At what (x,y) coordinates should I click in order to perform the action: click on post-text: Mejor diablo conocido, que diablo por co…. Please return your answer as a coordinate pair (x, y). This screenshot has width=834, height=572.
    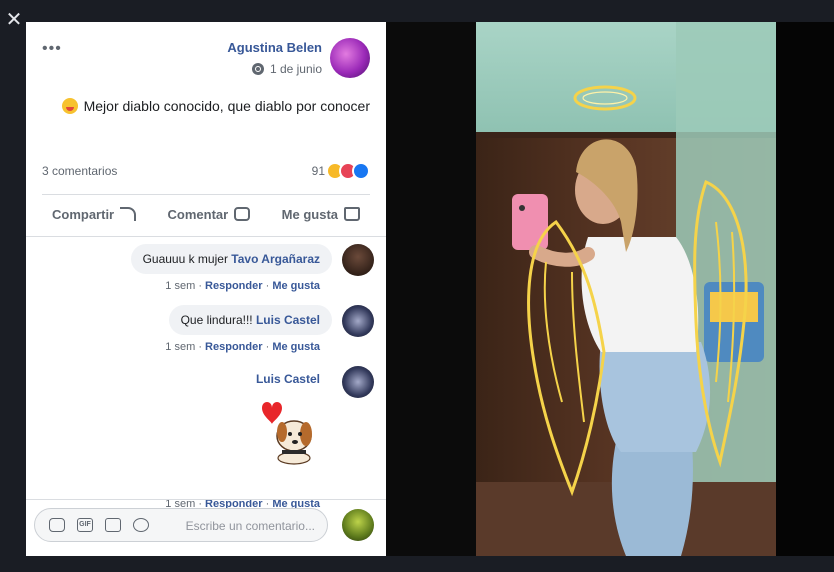
    Looking at the image, I should click on (215, 106).